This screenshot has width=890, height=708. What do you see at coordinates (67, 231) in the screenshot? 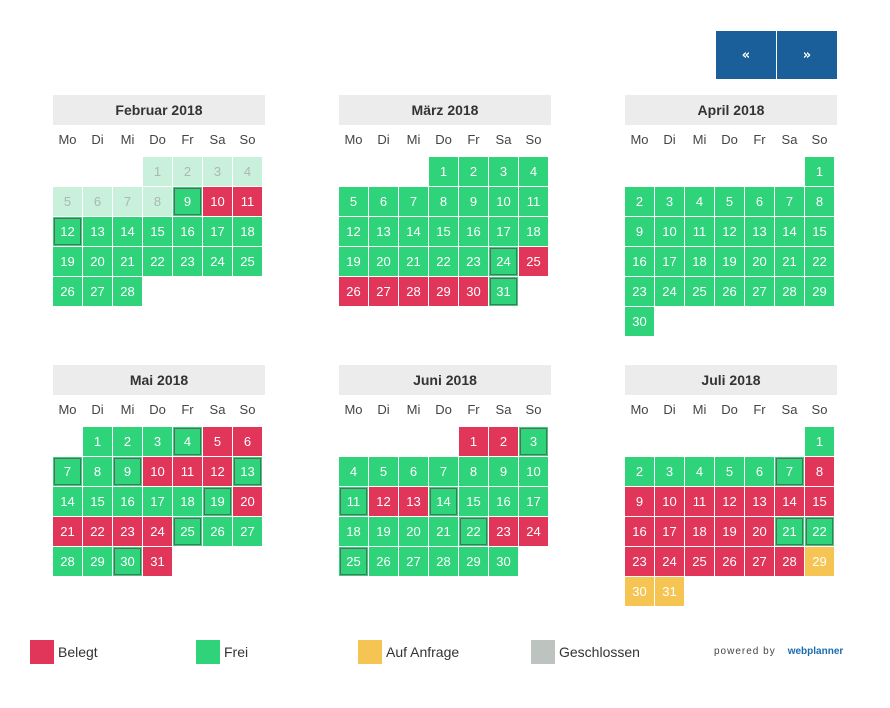
I see `day-cell-free: 12` at bounding box center [67, 231].